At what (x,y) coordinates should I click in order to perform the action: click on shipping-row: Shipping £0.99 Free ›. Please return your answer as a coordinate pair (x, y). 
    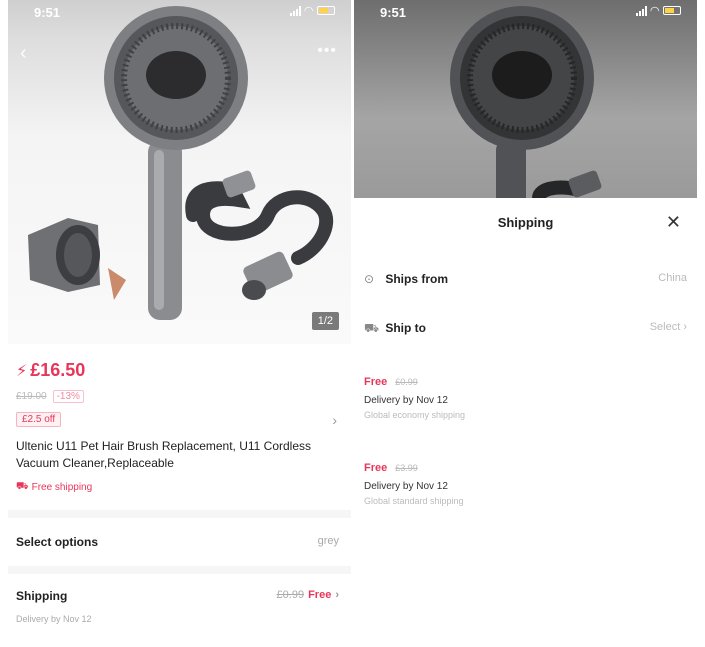
    Looking at the image, I should click on (177, 596).